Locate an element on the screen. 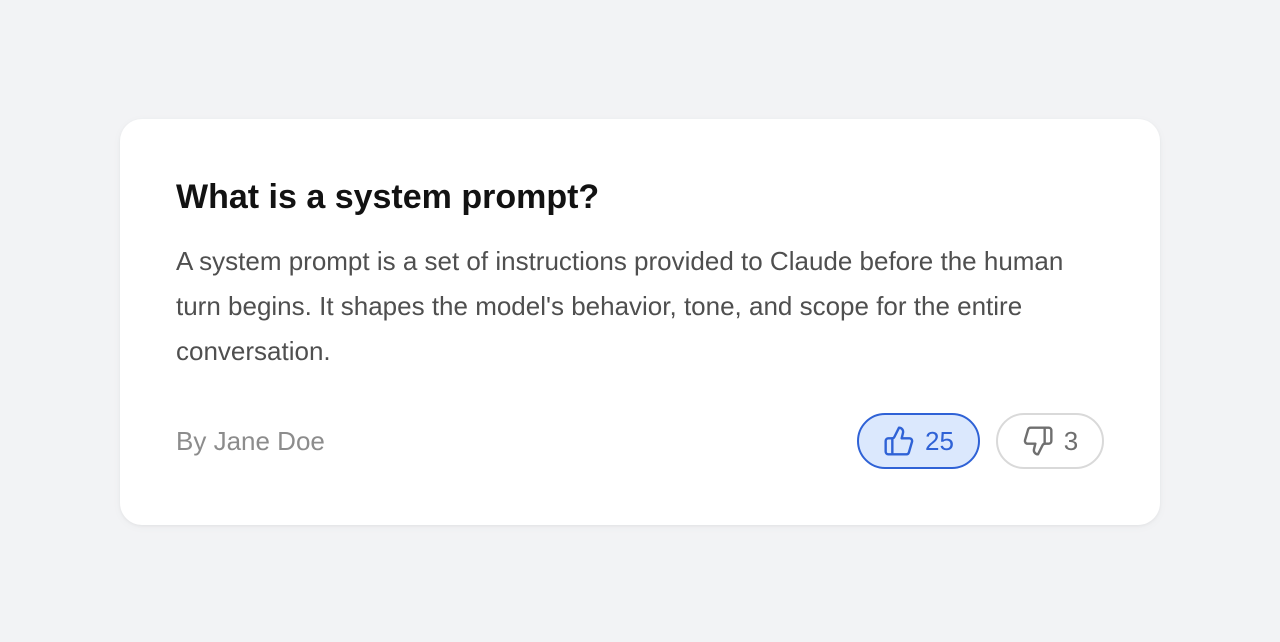  thumbs-up-icon is located at coordinates (899, 441).